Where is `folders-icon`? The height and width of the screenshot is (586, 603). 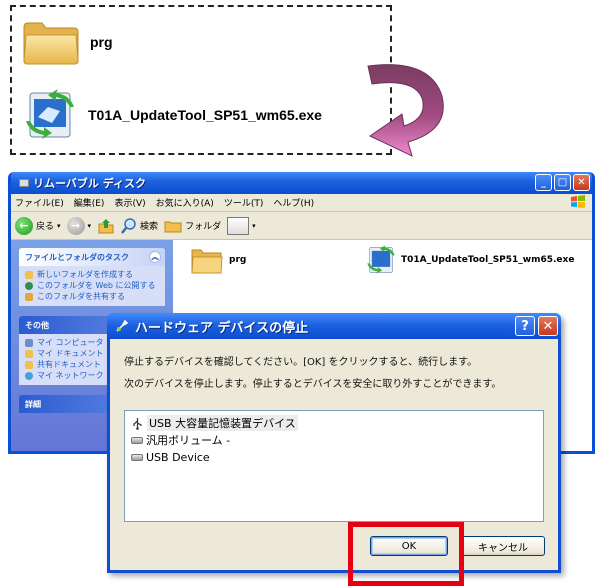
folders-icon is located at coordinates (173, 226).